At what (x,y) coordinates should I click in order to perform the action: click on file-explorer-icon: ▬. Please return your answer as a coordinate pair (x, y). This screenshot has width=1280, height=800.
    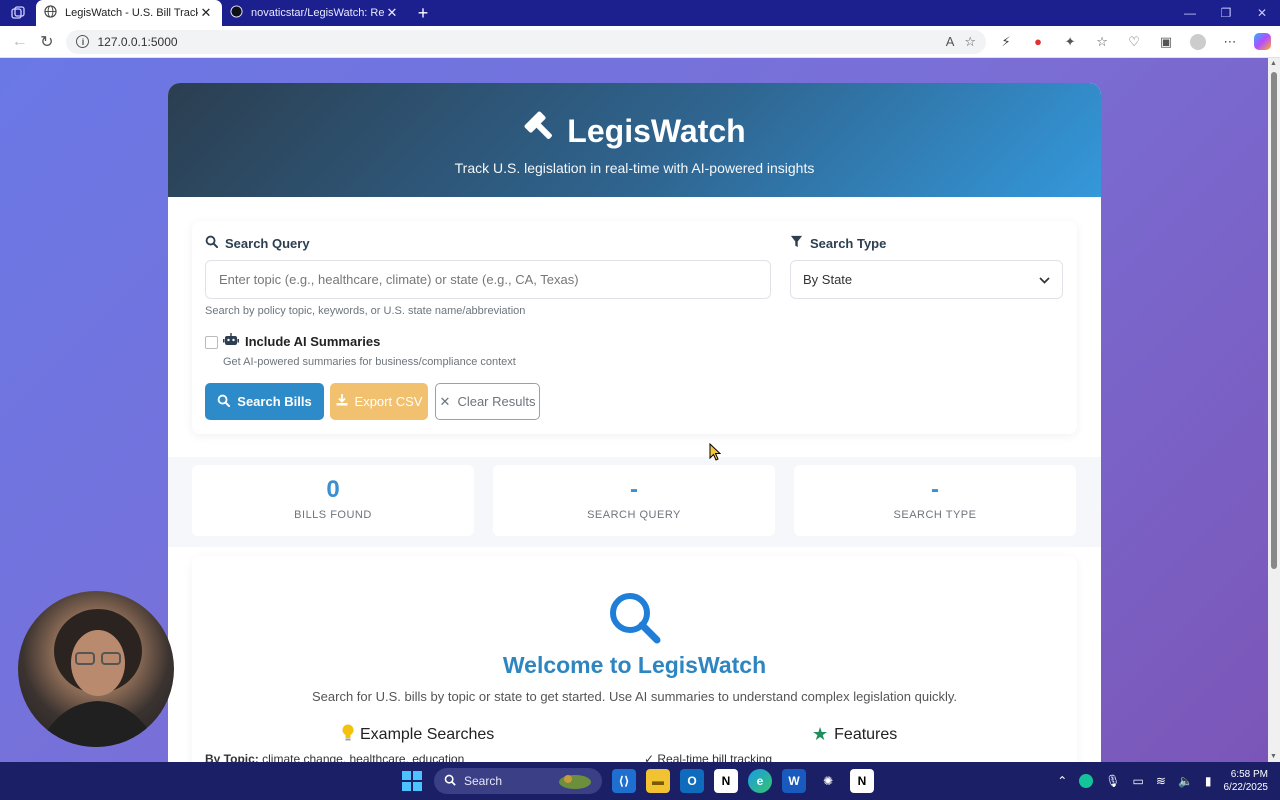
    Looking at the image, I should click on (658, 781).